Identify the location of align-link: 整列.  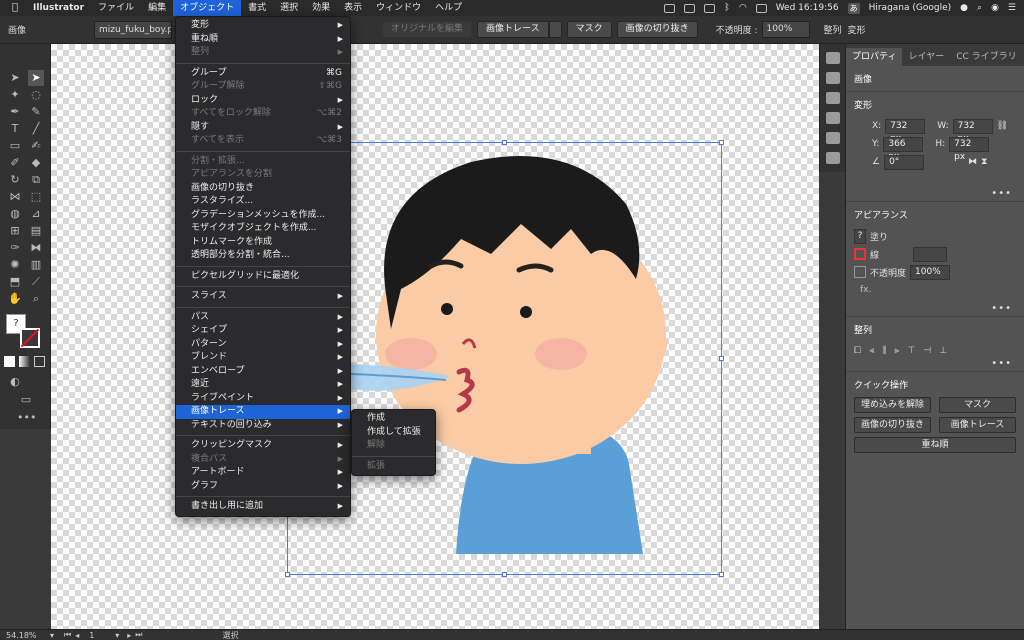
(827, 29).